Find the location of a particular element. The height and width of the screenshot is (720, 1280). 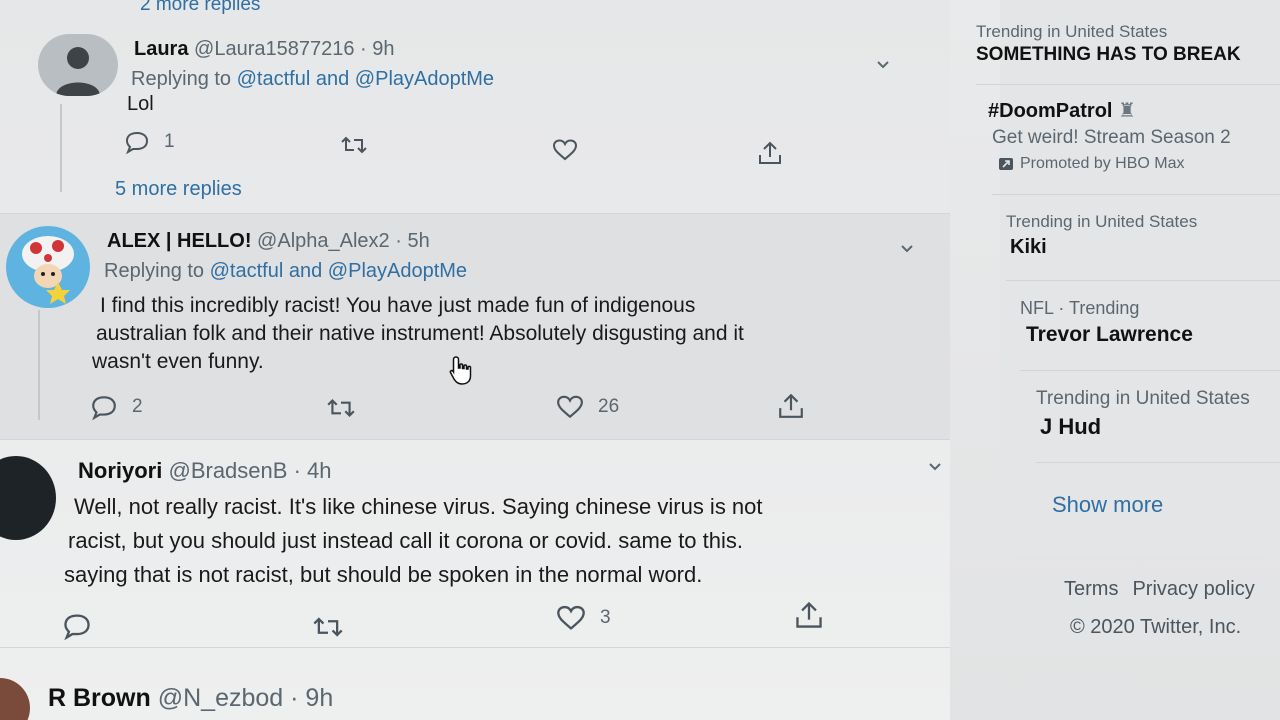

reply-button: 2 is located at coordinates (116, 407).